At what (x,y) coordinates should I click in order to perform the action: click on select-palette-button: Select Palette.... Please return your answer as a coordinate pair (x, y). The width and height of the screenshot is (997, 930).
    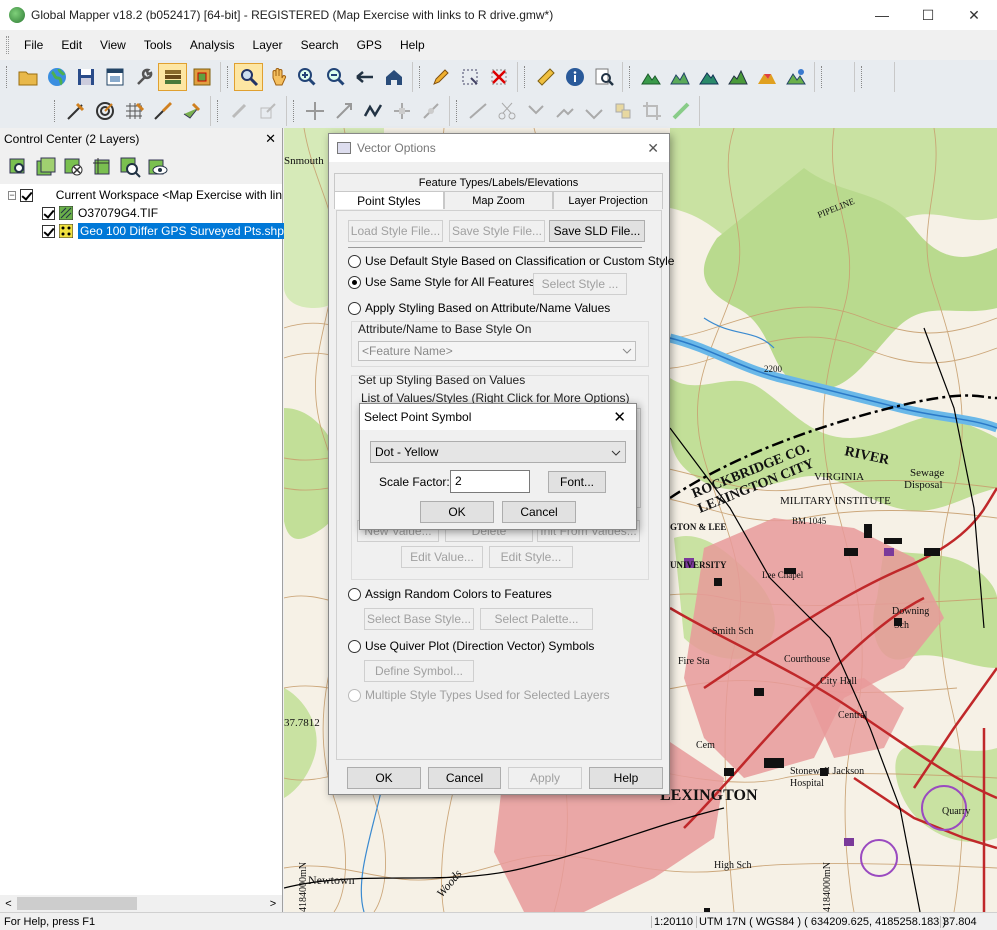
    Looking at the image, I should click on (536, 619).